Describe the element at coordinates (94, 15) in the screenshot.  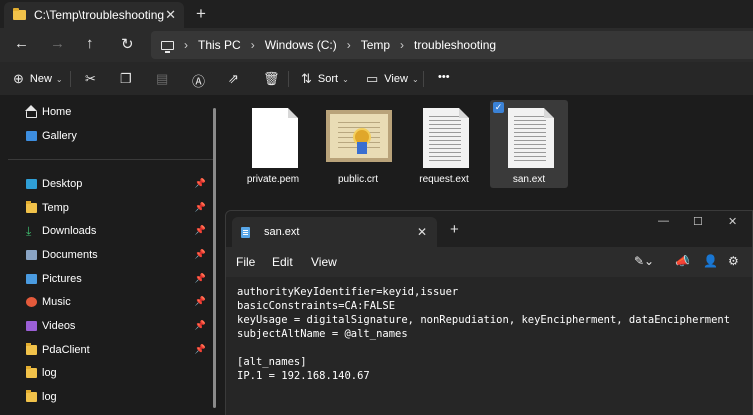
I see `explorer-tab: C:\Temp\troubleshooting ✕` at that location.